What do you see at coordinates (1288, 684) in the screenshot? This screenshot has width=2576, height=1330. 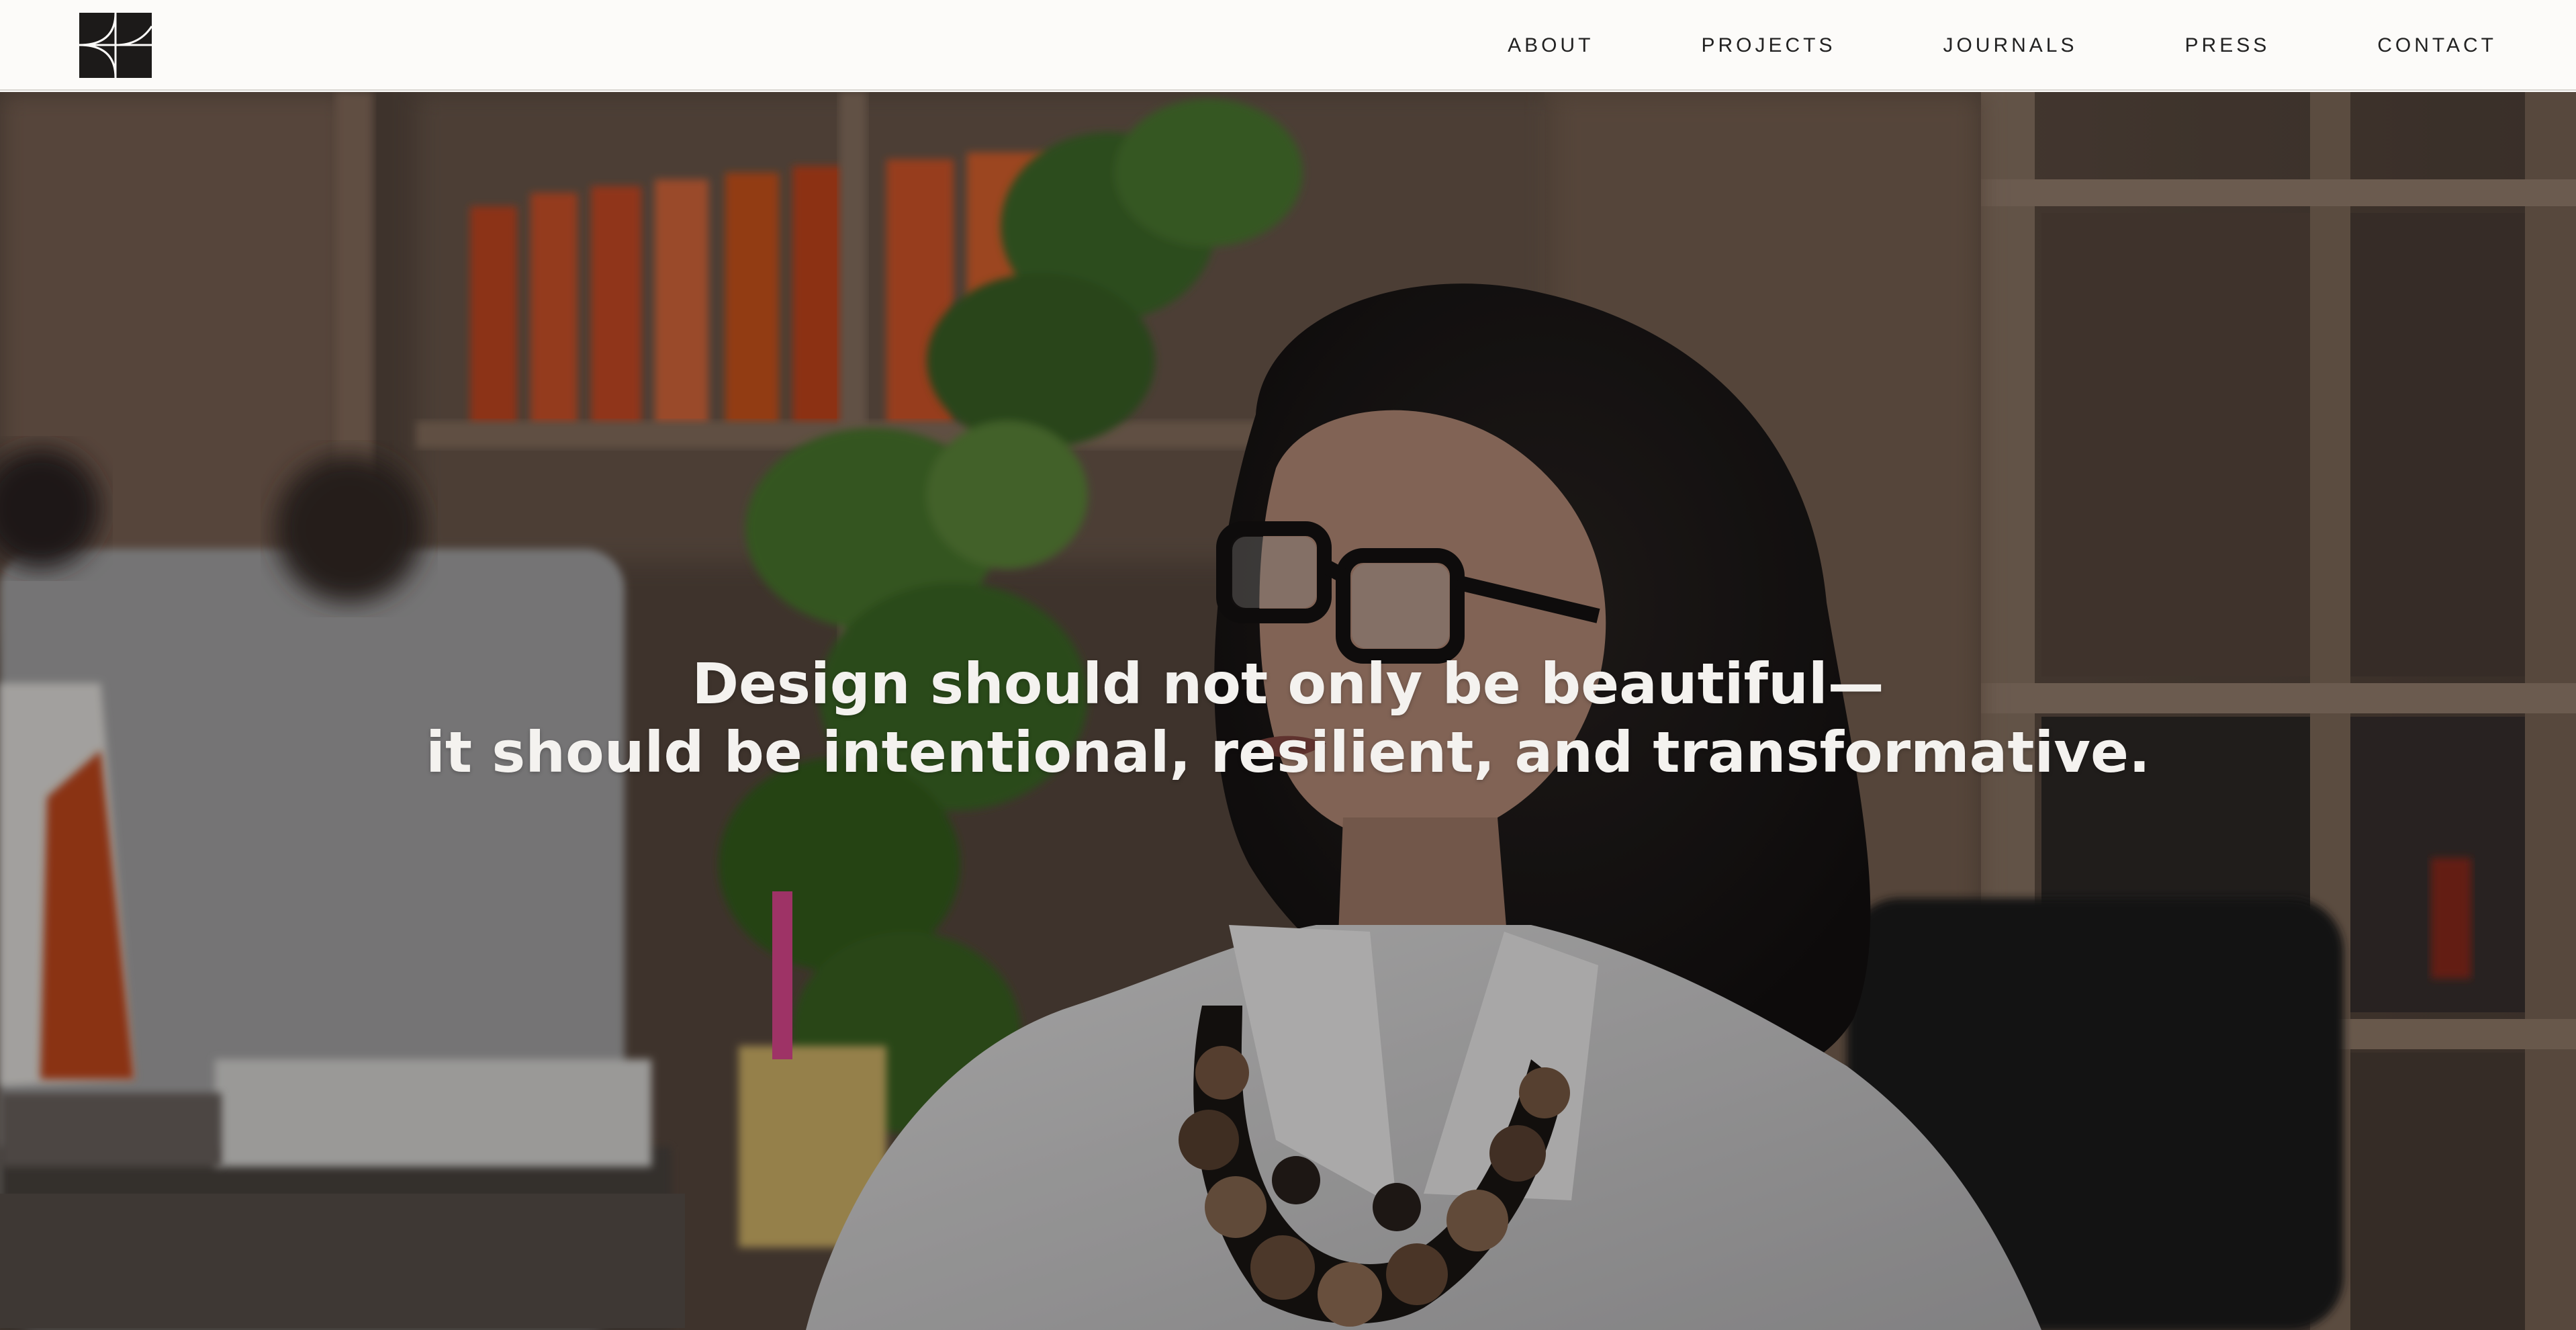 I see `hero-quote-line-1: Design should not only be beautiful—` at bounding box center [1288, 684].